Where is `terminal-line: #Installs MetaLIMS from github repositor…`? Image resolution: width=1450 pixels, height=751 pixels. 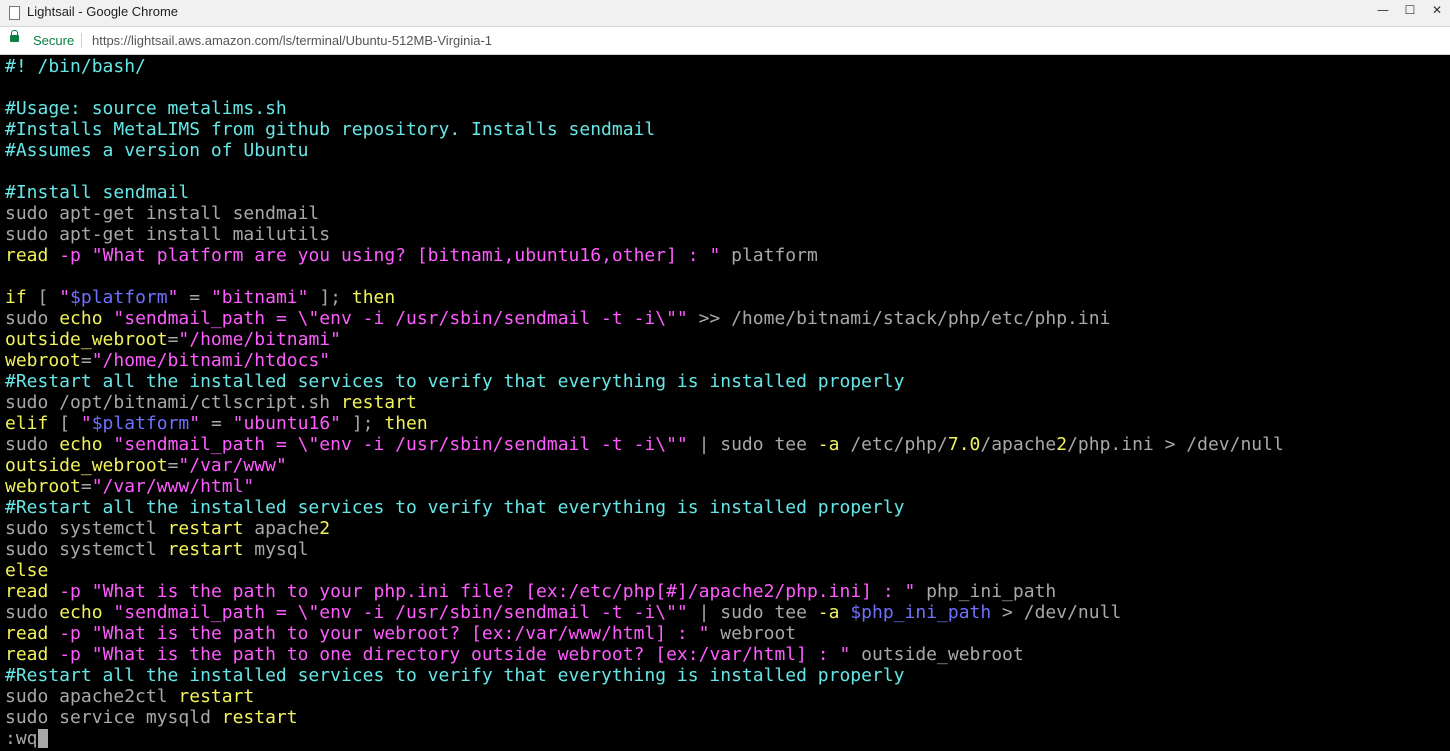
terminal-line: #Installs MetaLIMS from github repositor… is located at coordinates (330, 129).